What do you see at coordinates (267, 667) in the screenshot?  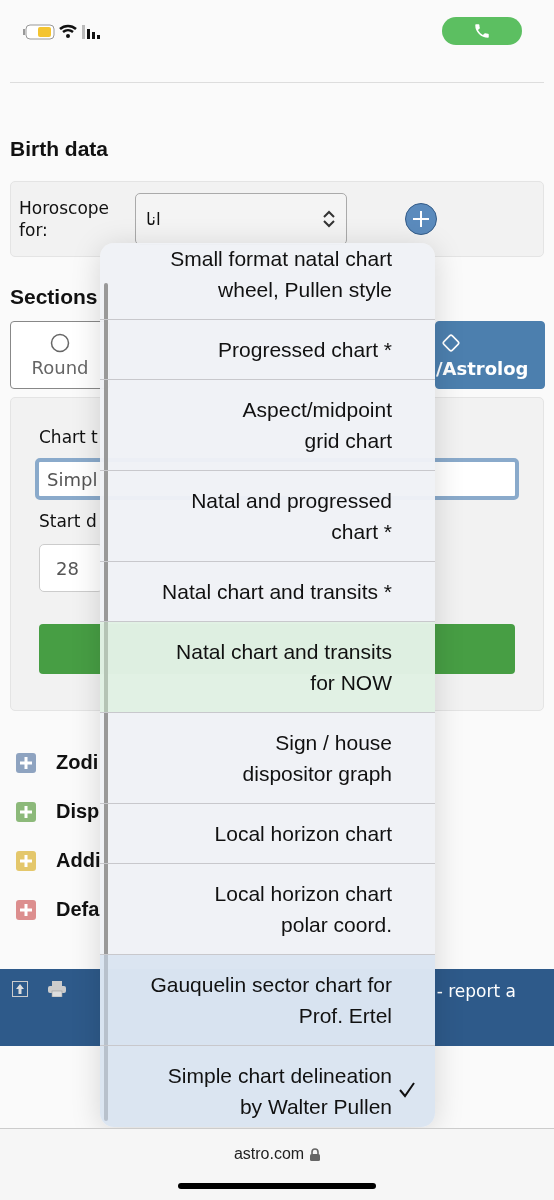 I see `menu-item: Natal chart and transits for NOW` at bounding box center [267, 667].